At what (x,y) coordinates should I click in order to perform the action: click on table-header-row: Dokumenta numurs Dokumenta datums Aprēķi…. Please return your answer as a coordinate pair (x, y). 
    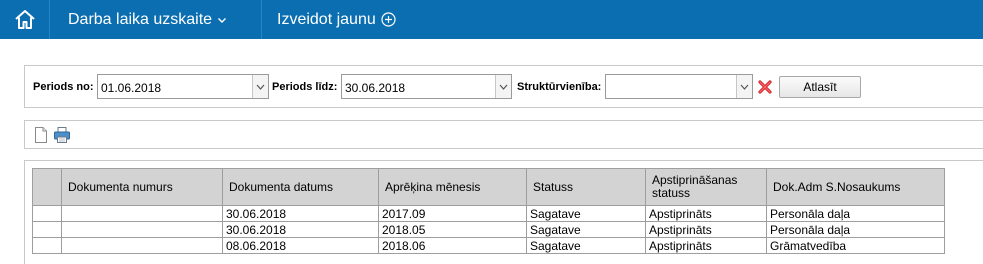
    Looking at the image, I should click on (488, 187).